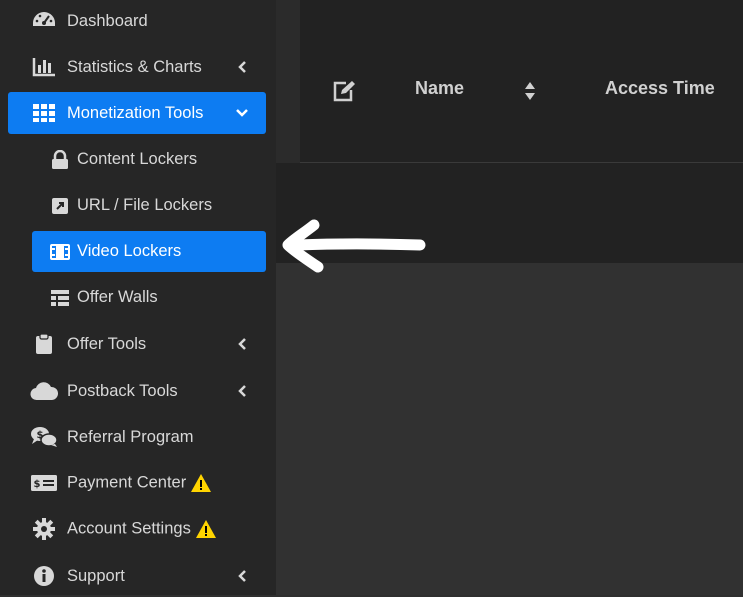 The image size is (743, 597). I want to click on sidebar-item-label: Offer Walls, so click(117, 297).